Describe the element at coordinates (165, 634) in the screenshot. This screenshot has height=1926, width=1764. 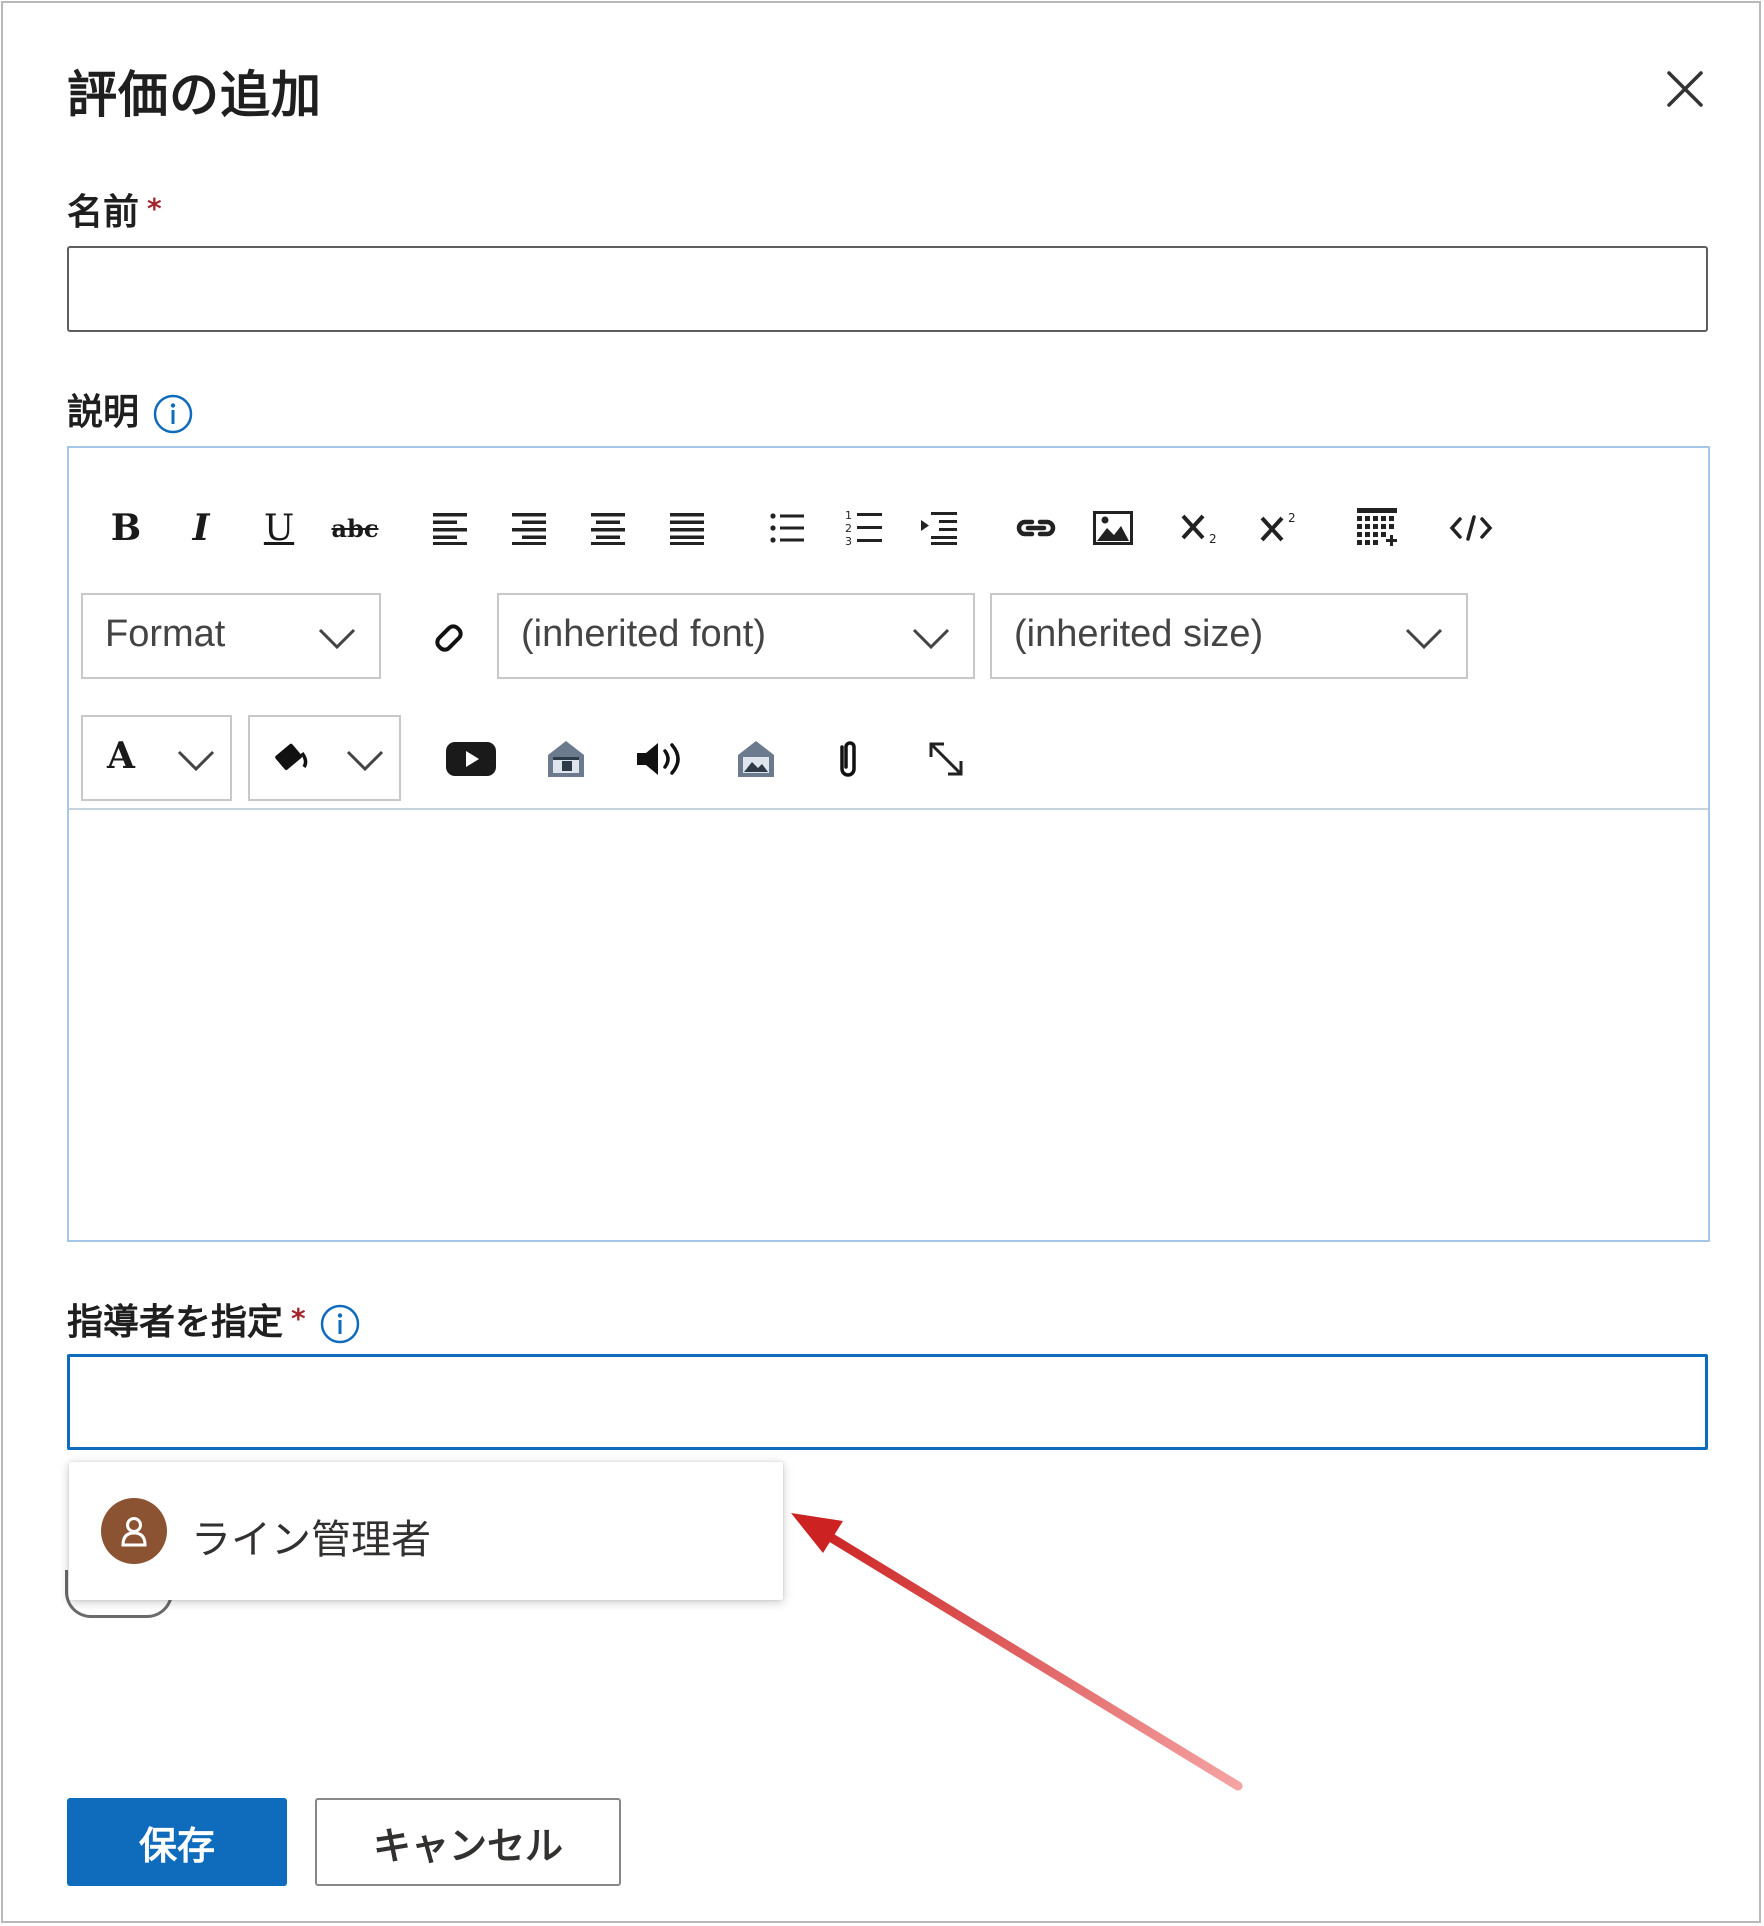
I see `format-dropdown-label: Format` at that location.